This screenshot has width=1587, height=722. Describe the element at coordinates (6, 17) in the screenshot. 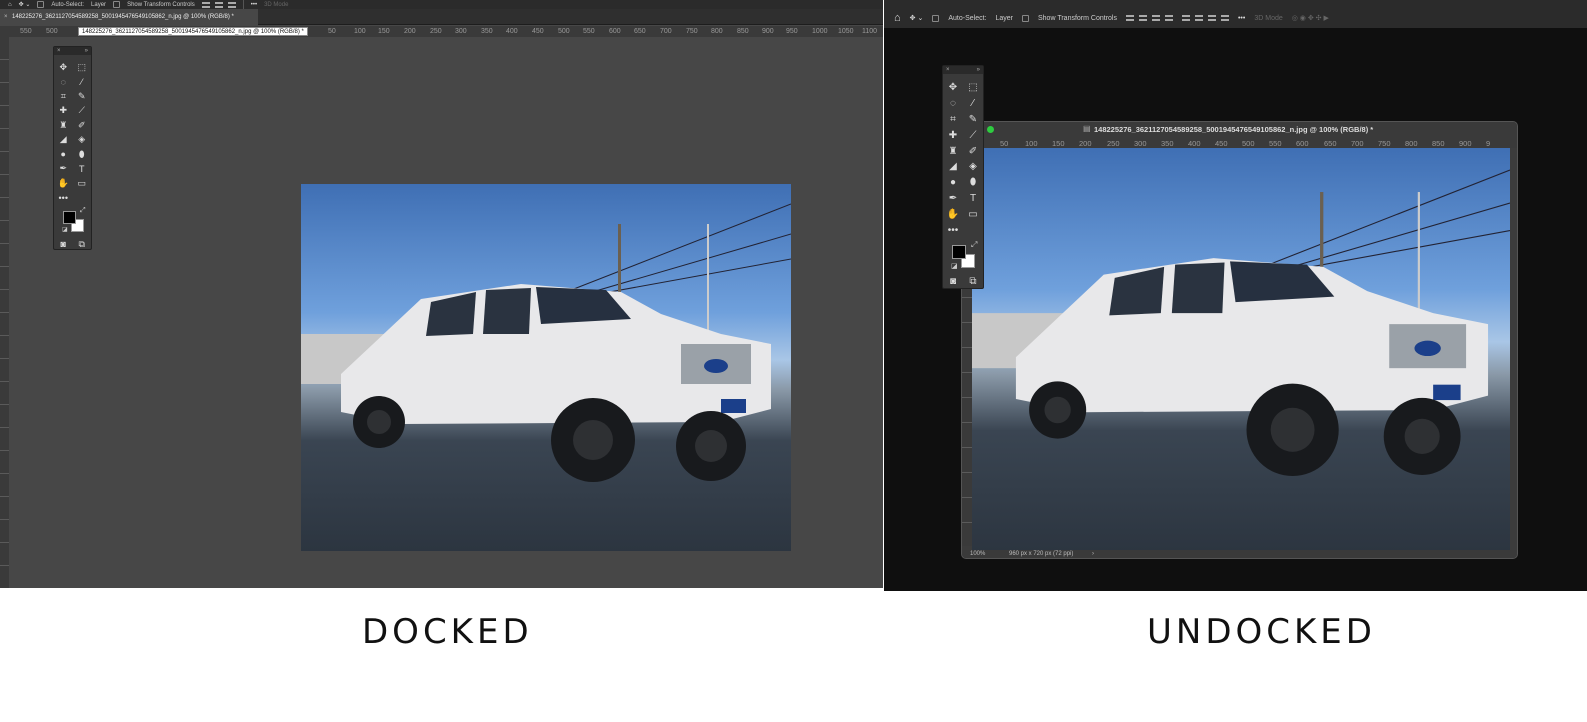

I see `close-tab-icon: ×` at that location.